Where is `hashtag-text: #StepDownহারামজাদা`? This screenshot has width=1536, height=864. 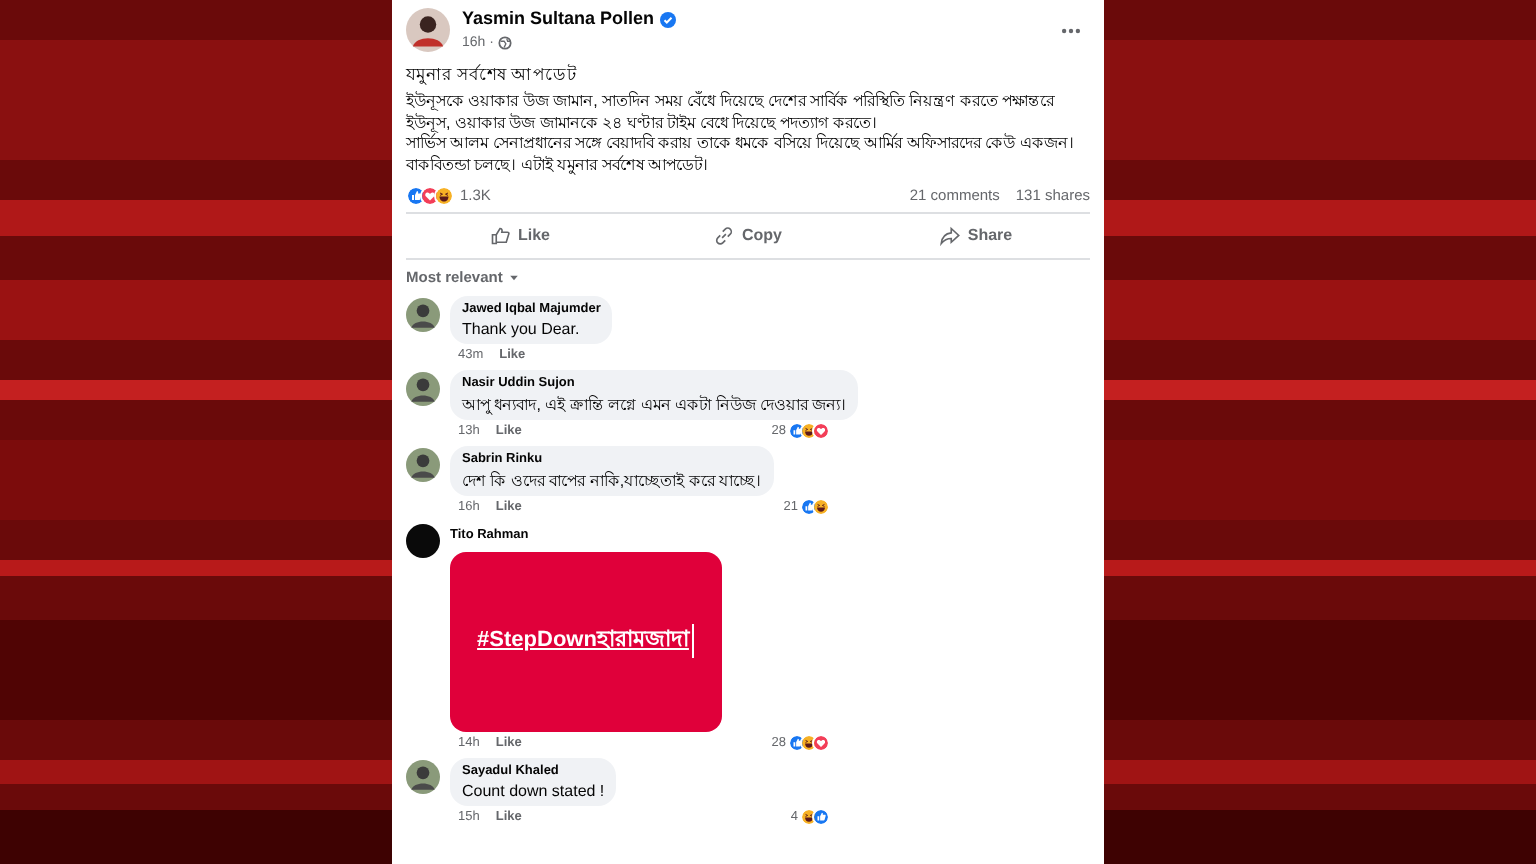
hashtag-text: #StepDownহারামজাদা is located at coordinates (586, 641).